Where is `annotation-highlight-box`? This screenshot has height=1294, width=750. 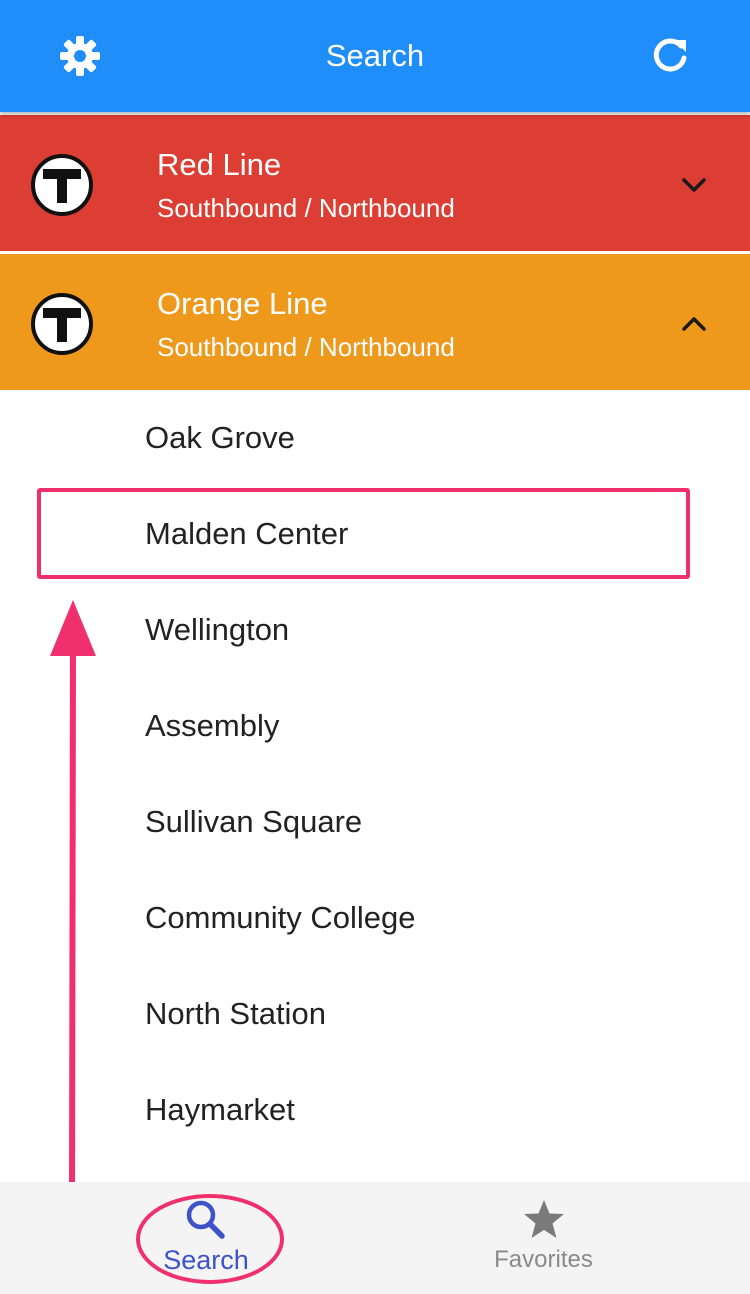 annotation-highlight-box is located at coordinates (363, 533).